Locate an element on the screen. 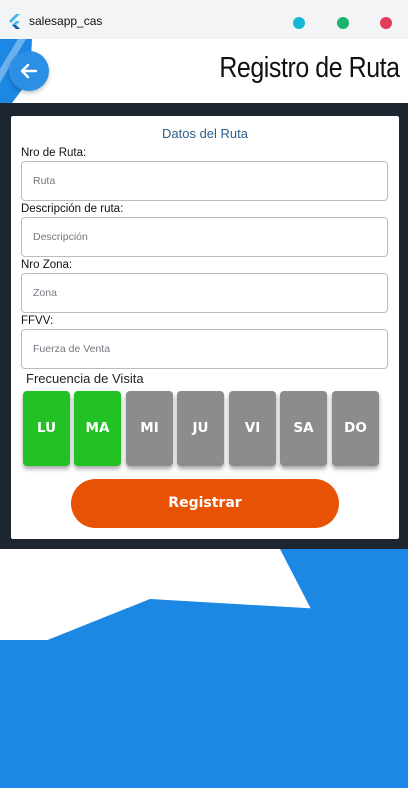 The image size is (408, 788). day-toggle-do: DO is located at coordinates (355, 428).